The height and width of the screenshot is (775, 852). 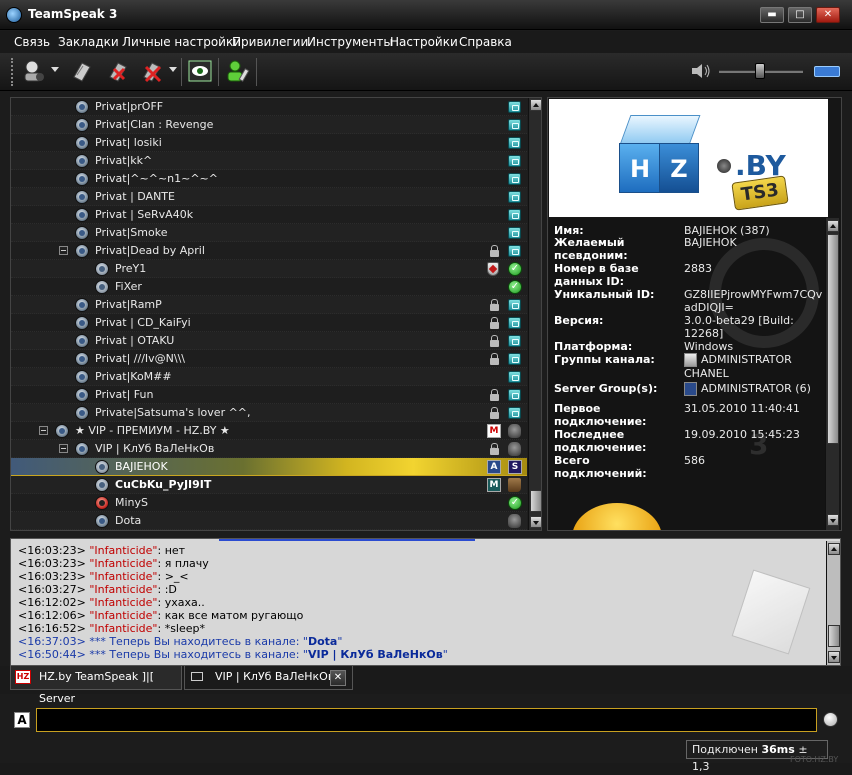 What do you see at coordinates (173, 69) in the screenshot?
I see `disconnect-dropdown-icon` at bounding box center [173, 69].